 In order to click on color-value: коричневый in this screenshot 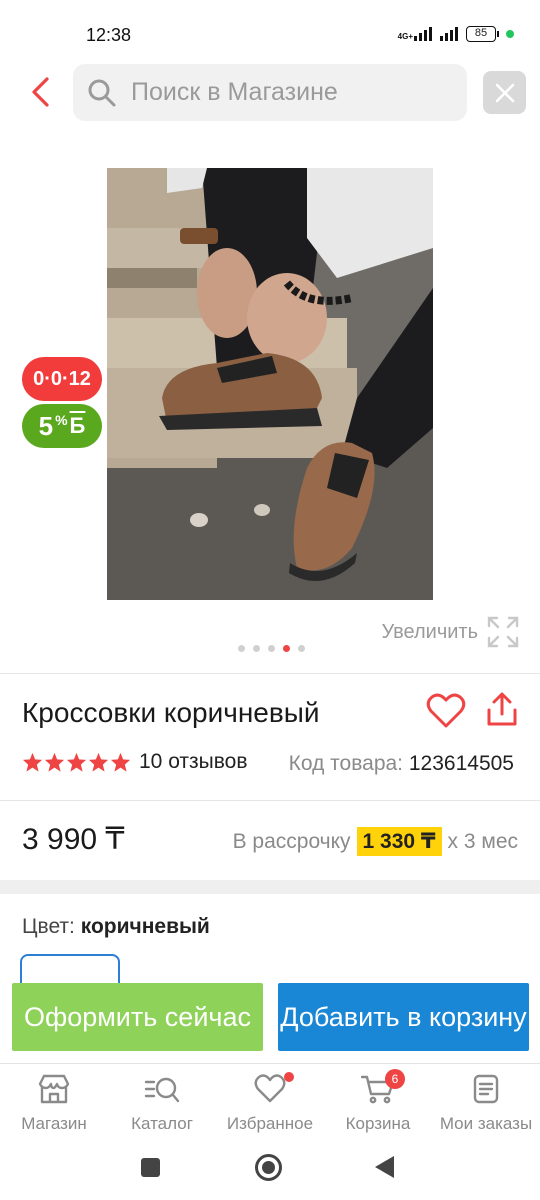, I will do `click(145, 926)`.